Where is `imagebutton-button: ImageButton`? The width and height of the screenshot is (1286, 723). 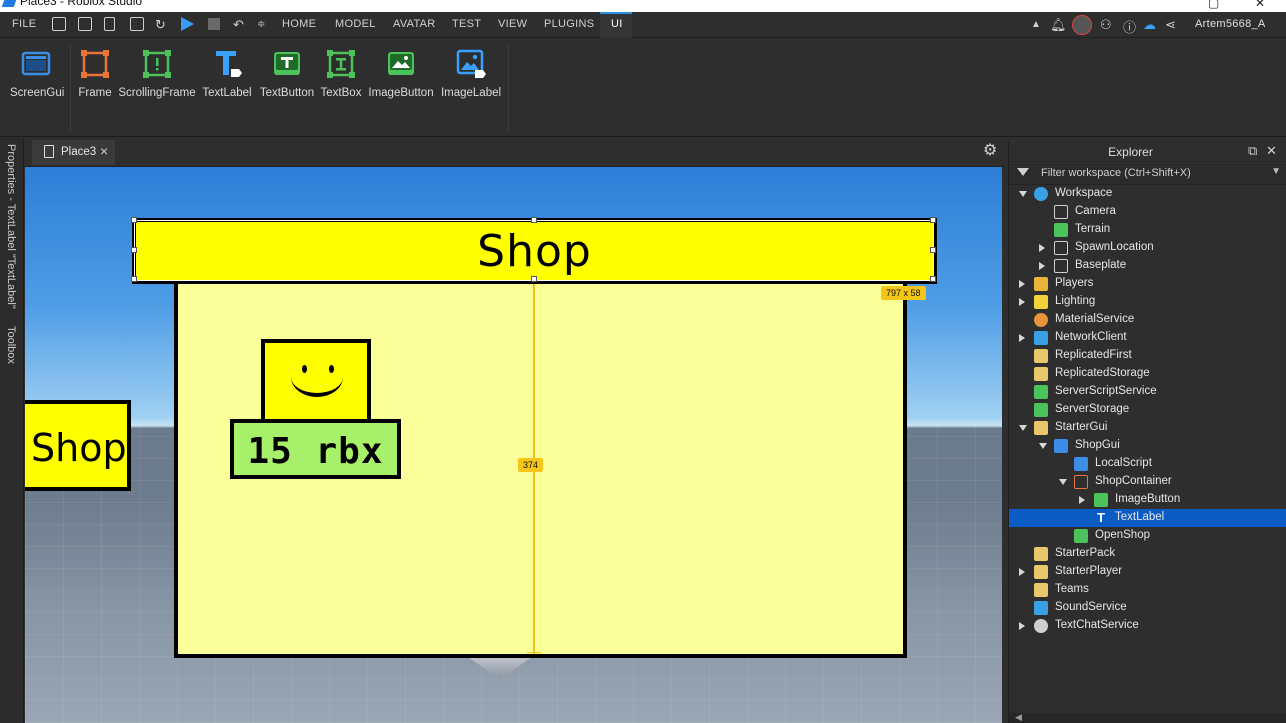
imagebutton-button: ImageButton is located at coordinates (401, 74).